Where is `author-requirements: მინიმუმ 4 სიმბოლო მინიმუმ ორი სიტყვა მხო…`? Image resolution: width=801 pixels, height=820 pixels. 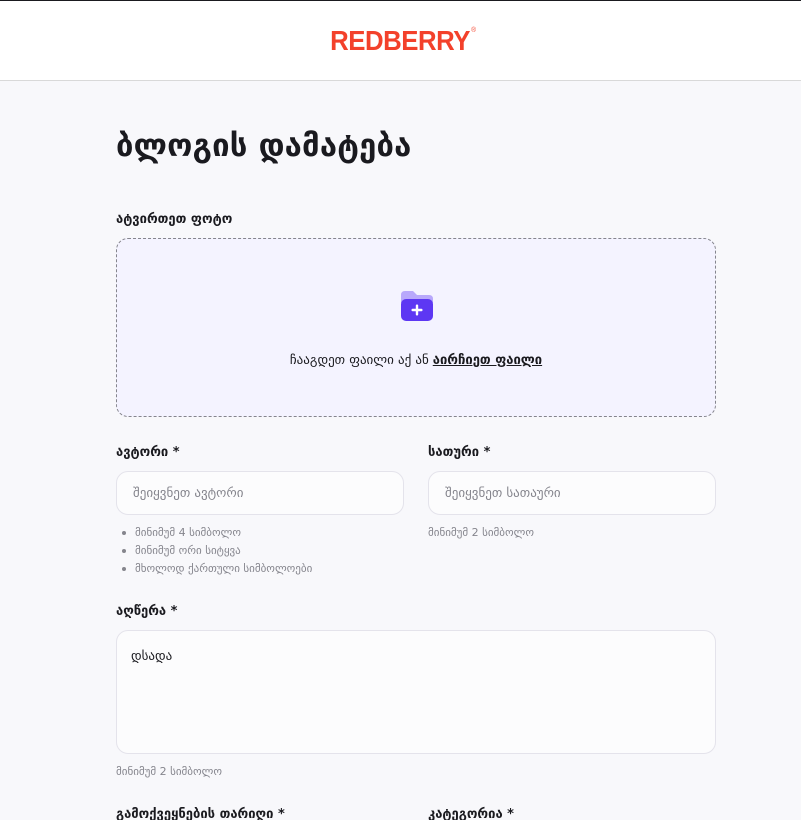 author-requirements: მინიმუმ 4 სიმბოლო მინიმუმ ორი სიტყვა მხო… is located at coordinates (216, 553).